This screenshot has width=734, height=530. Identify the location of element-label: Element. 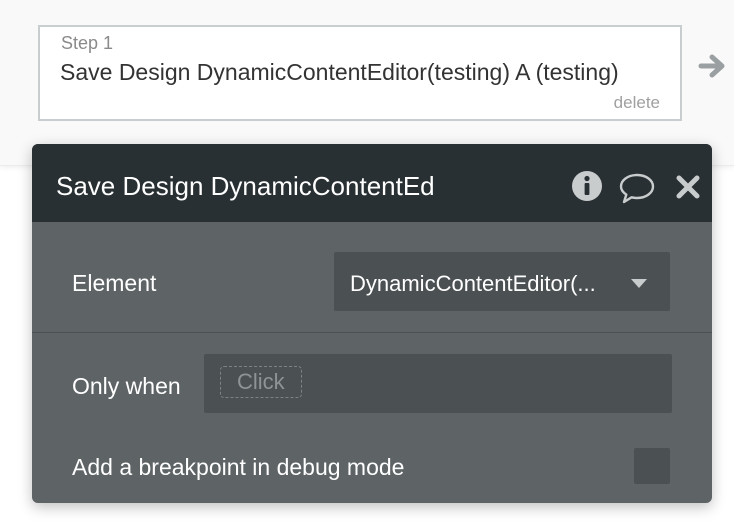
(114, 283).